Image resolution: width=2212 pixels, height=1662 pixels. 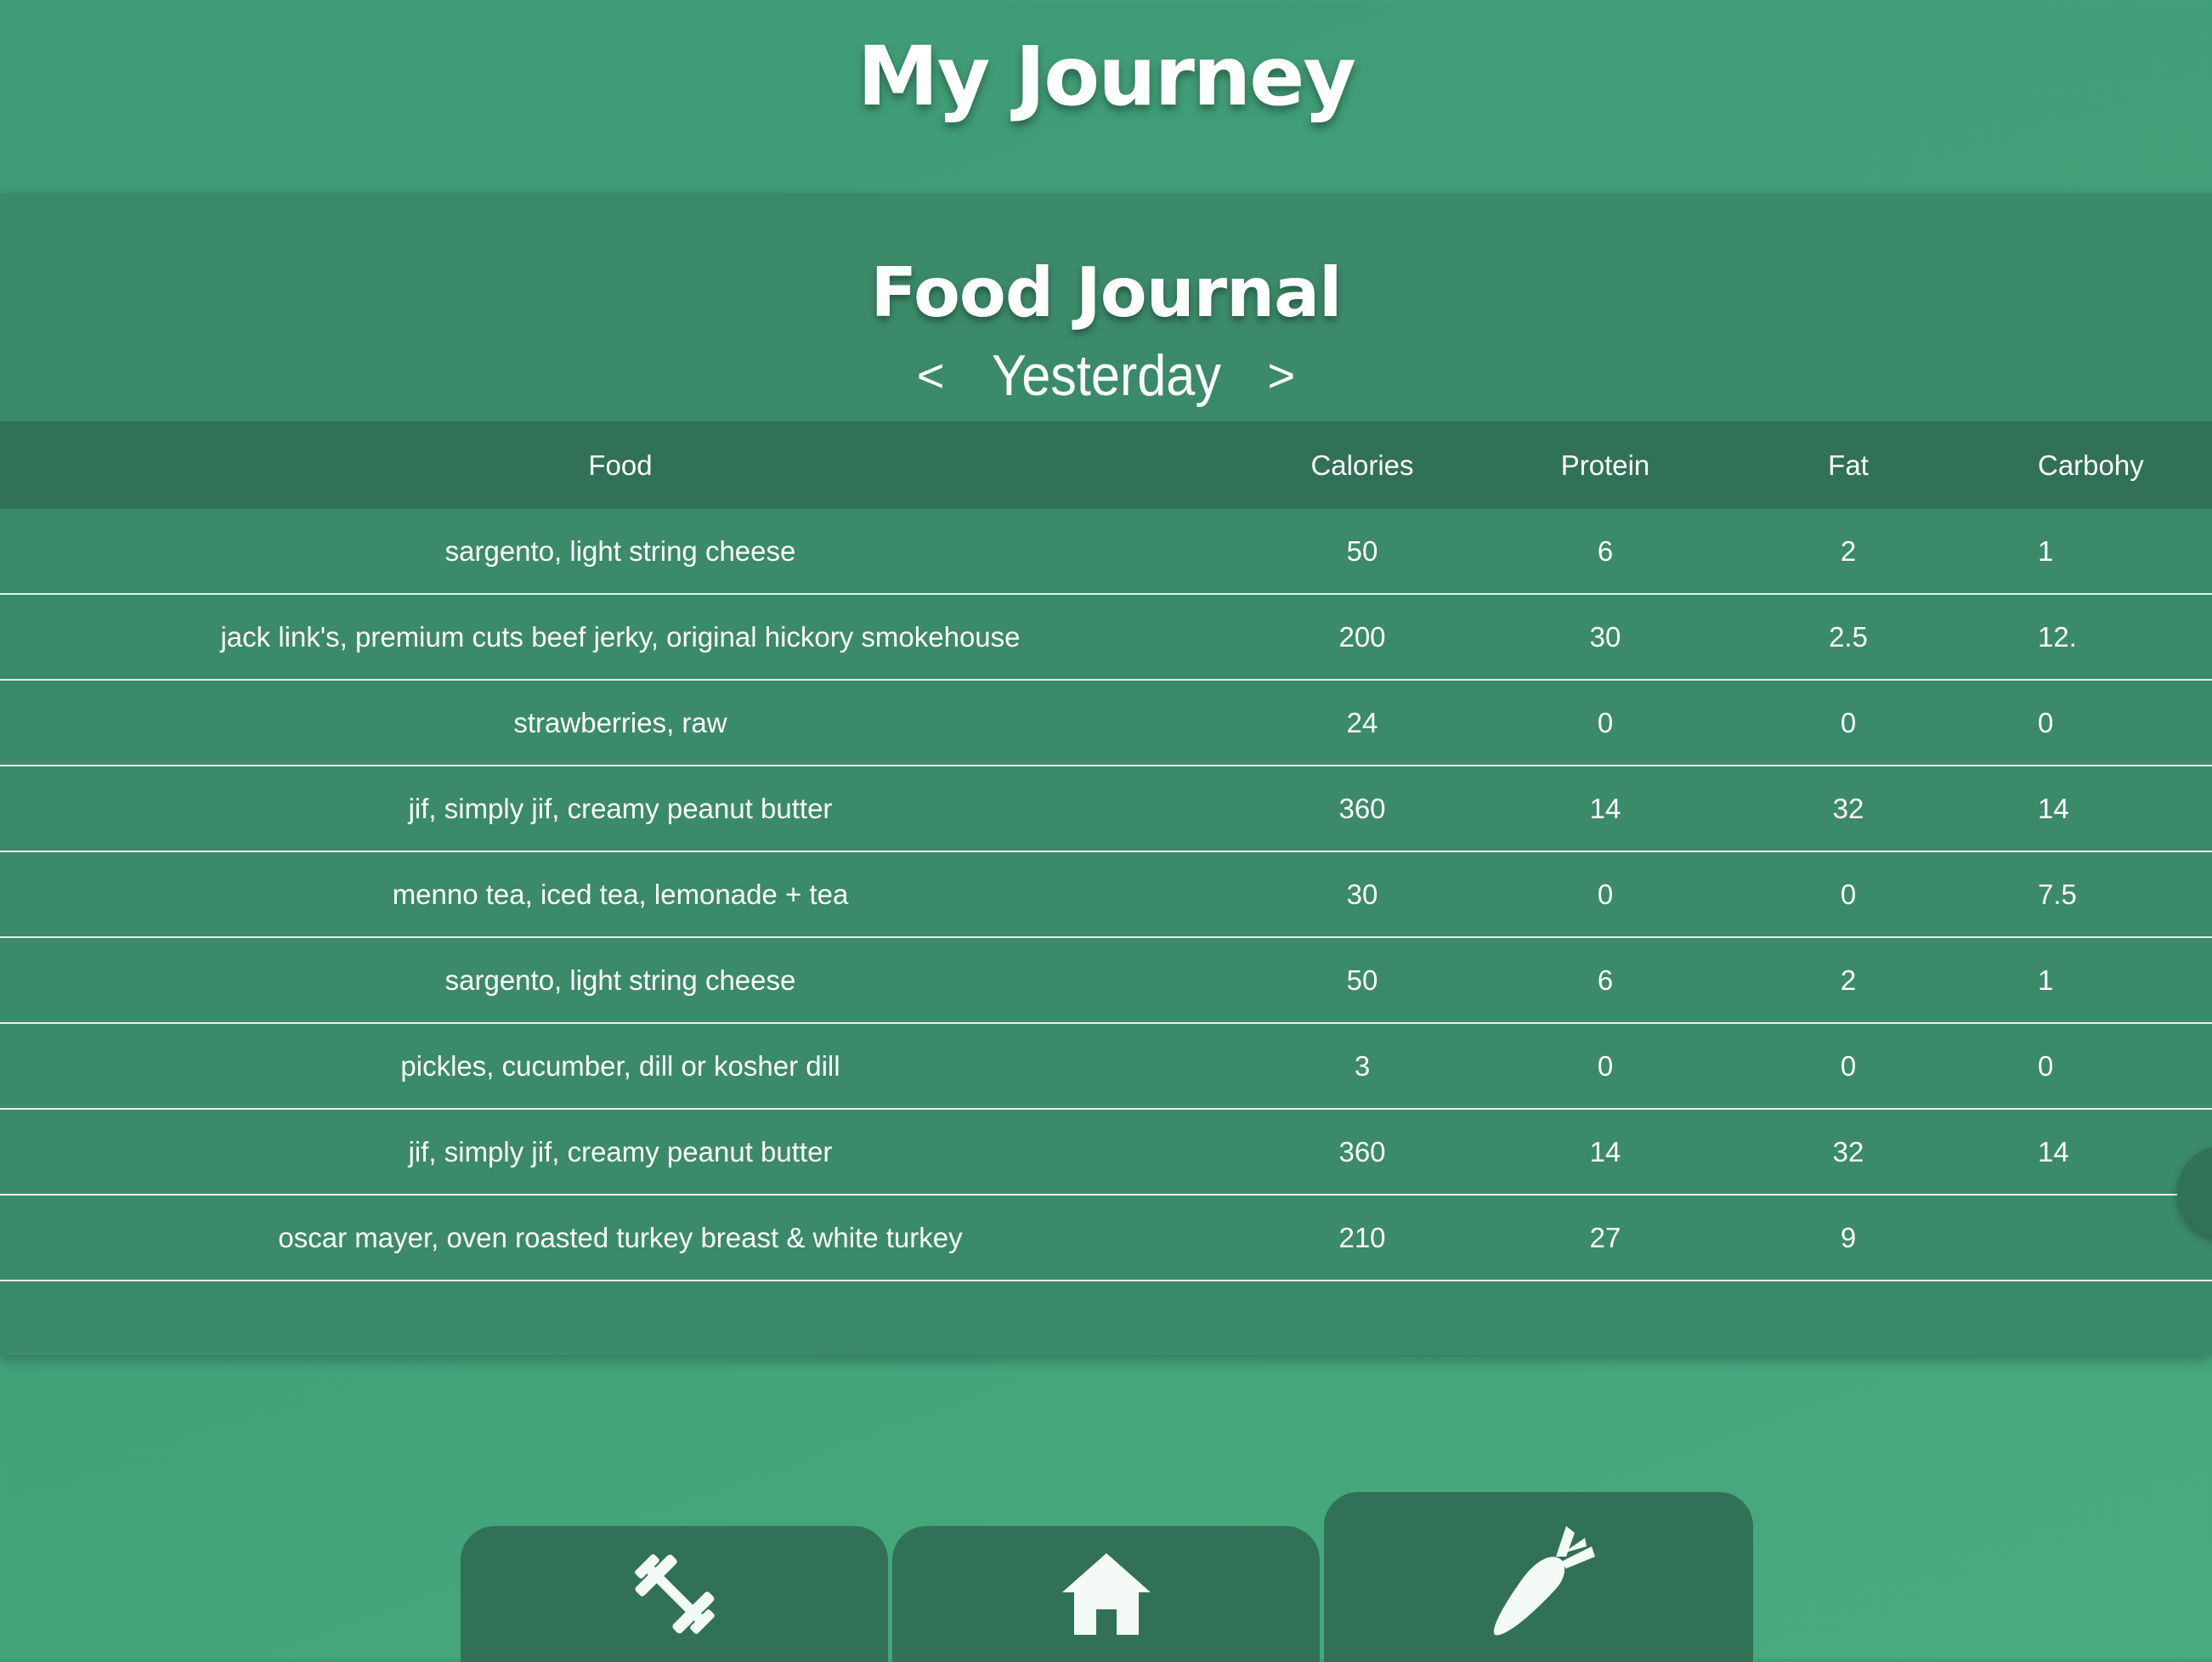 I want to click on home-icon, so click(x=1106, y=1594).